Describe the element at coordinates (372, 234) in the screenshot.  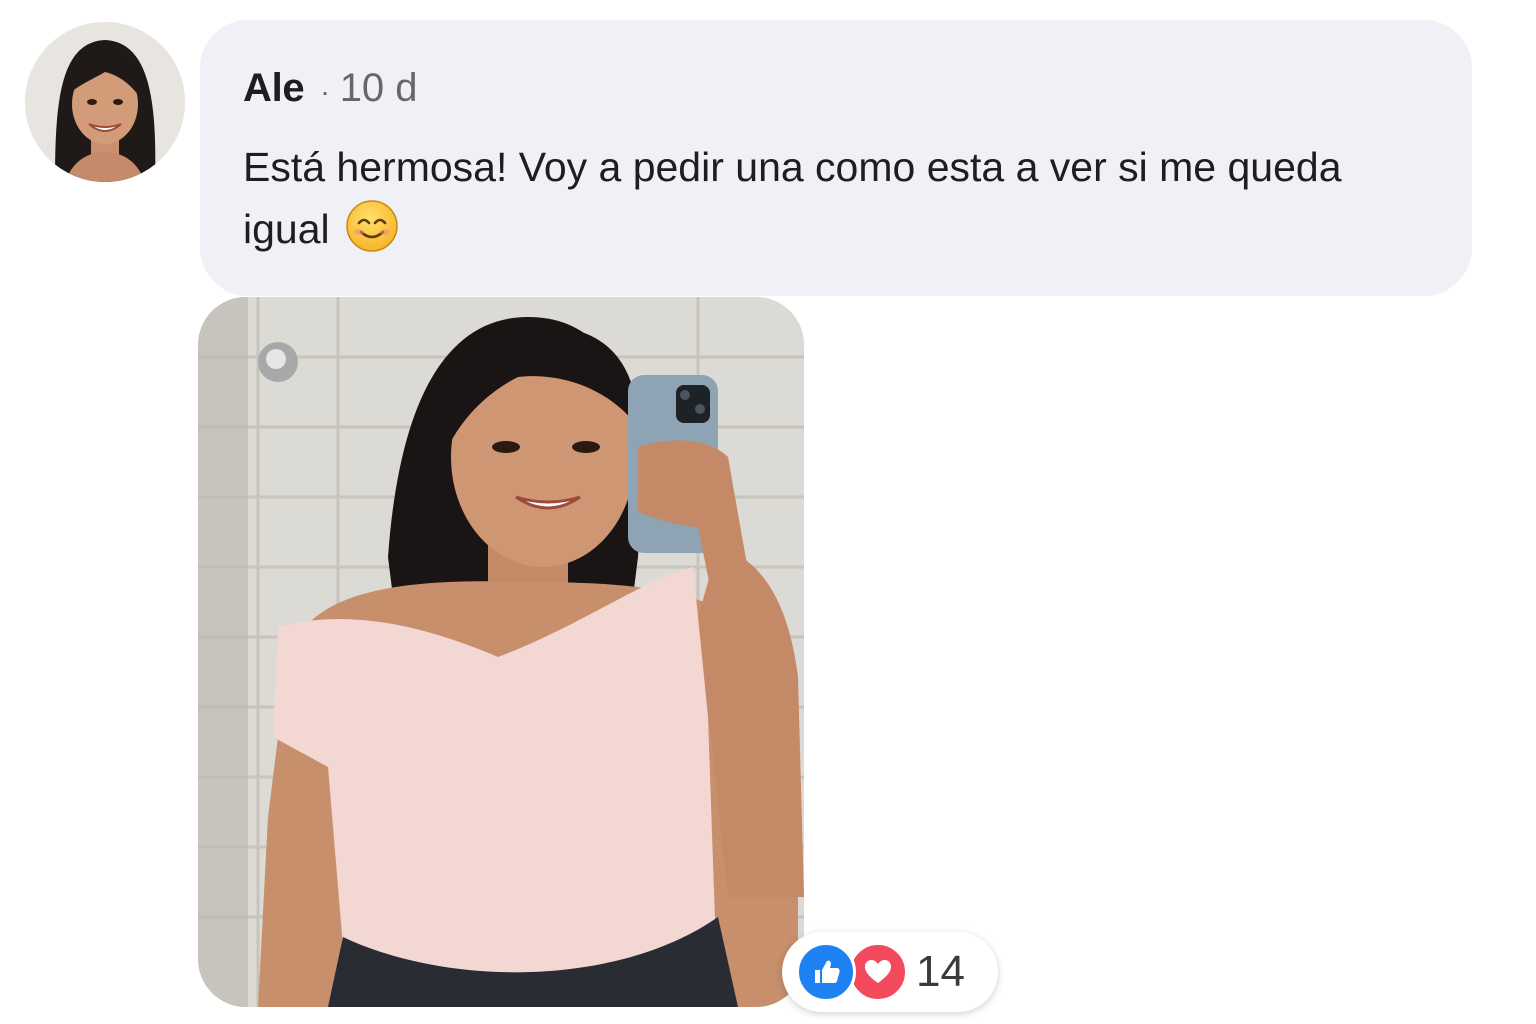
I see `smiling-face-icon` at that location.